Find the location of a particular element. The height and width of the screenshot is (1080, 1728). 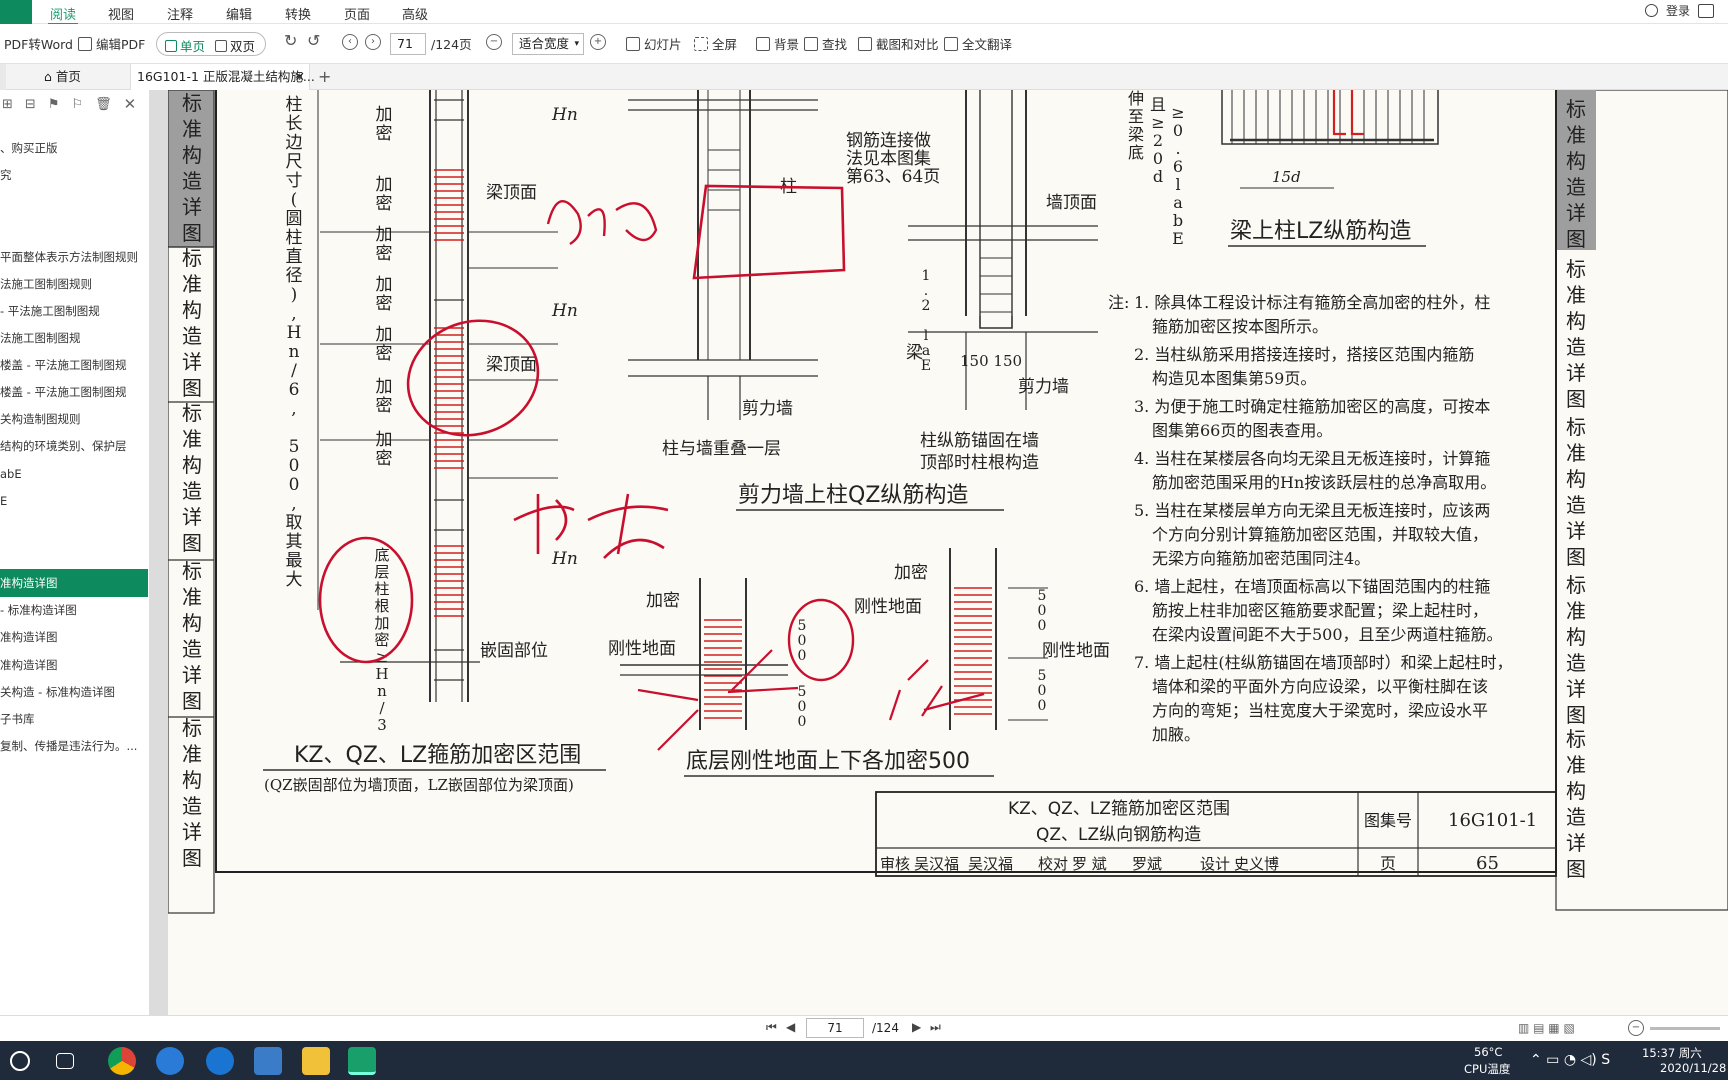

menu-tab-annotate: 注释 is located at coordinates (180, 13).